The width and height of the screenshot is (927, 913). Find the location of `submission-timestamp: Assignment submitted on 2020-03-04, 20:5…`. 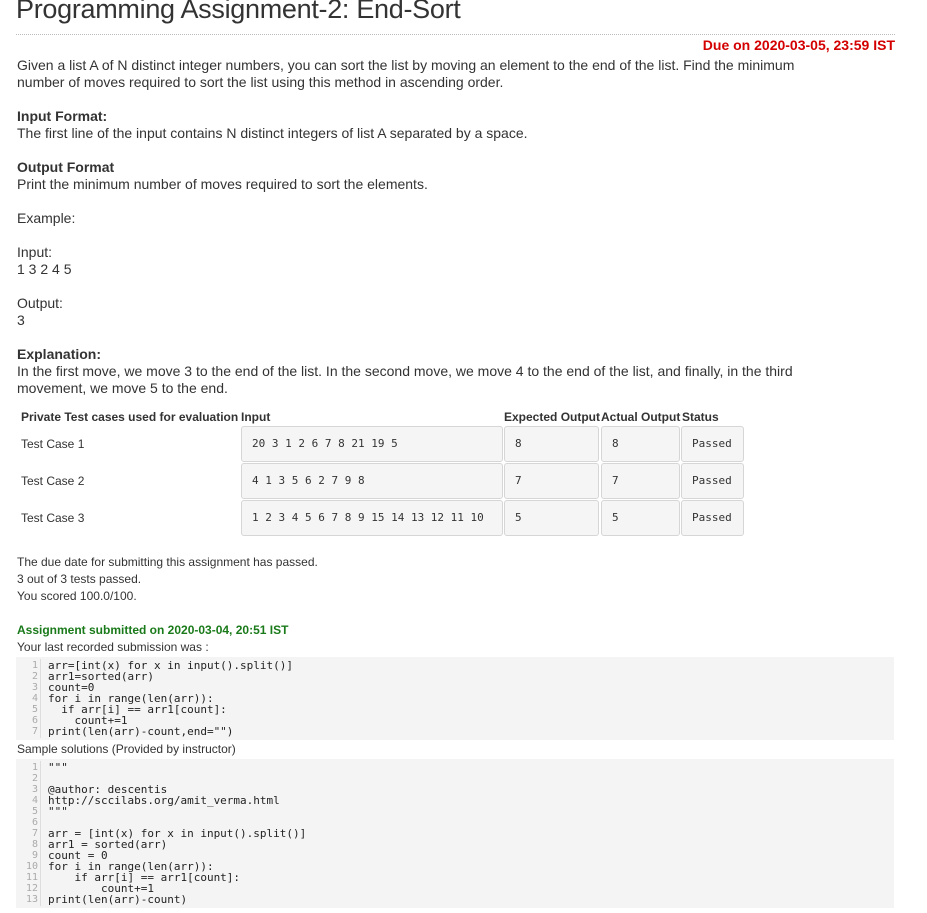

submission-timestamp: Assignment submitted on 2020-03-04, 20:5… is located at coordinates (153, 630).